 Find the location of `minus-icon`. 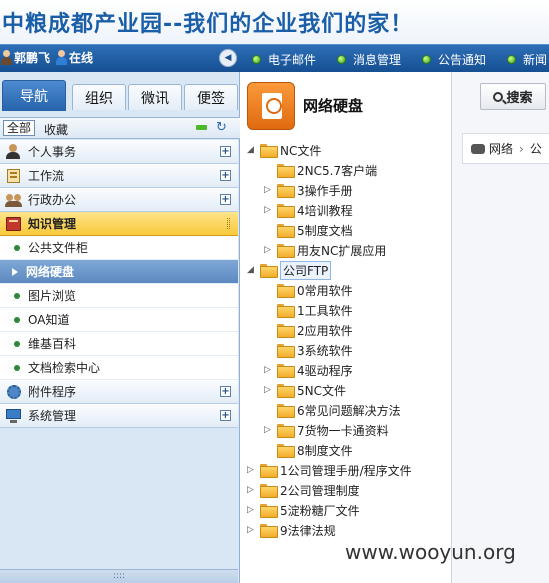

minus-icon is located at coordinates (201, 127).